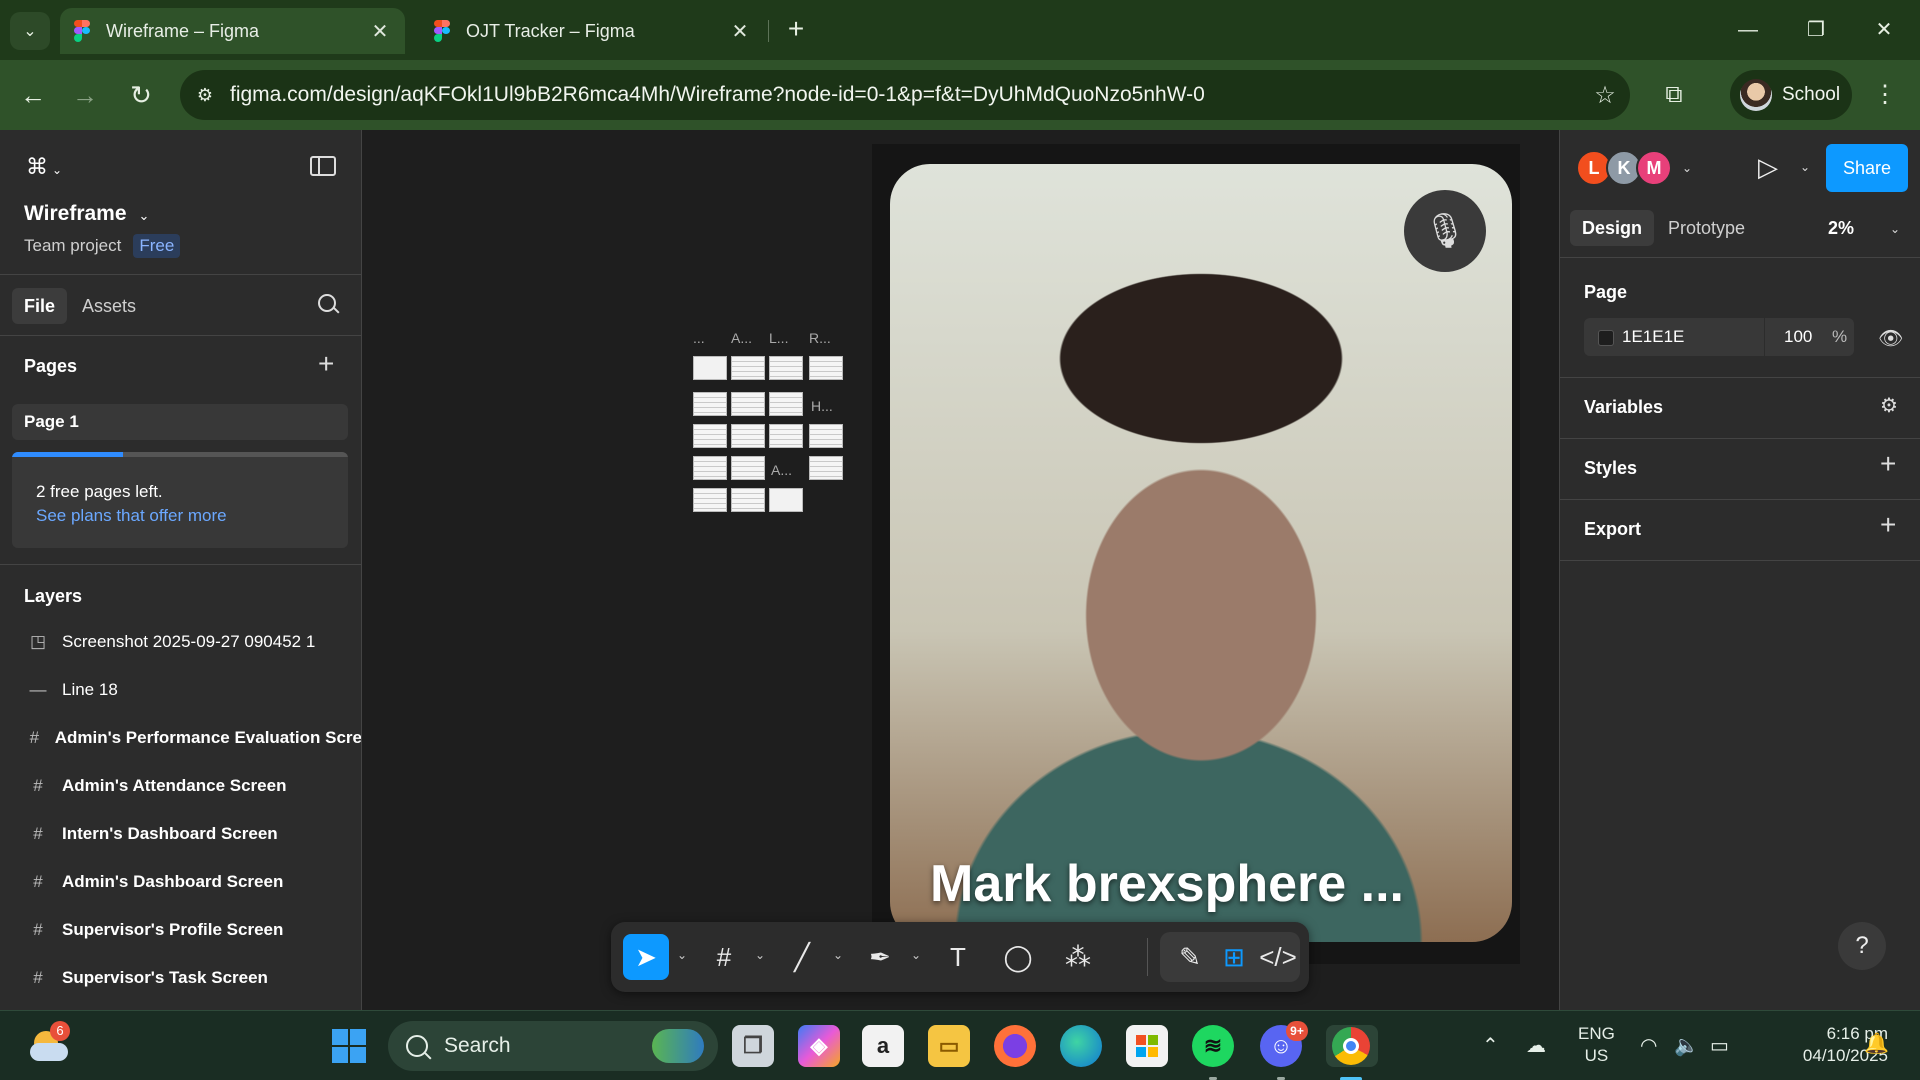 The image size is (1920, 1080). Describe the element at coordinates (1081, 1046) in the screenshot. I see `edge-icon` at that location.